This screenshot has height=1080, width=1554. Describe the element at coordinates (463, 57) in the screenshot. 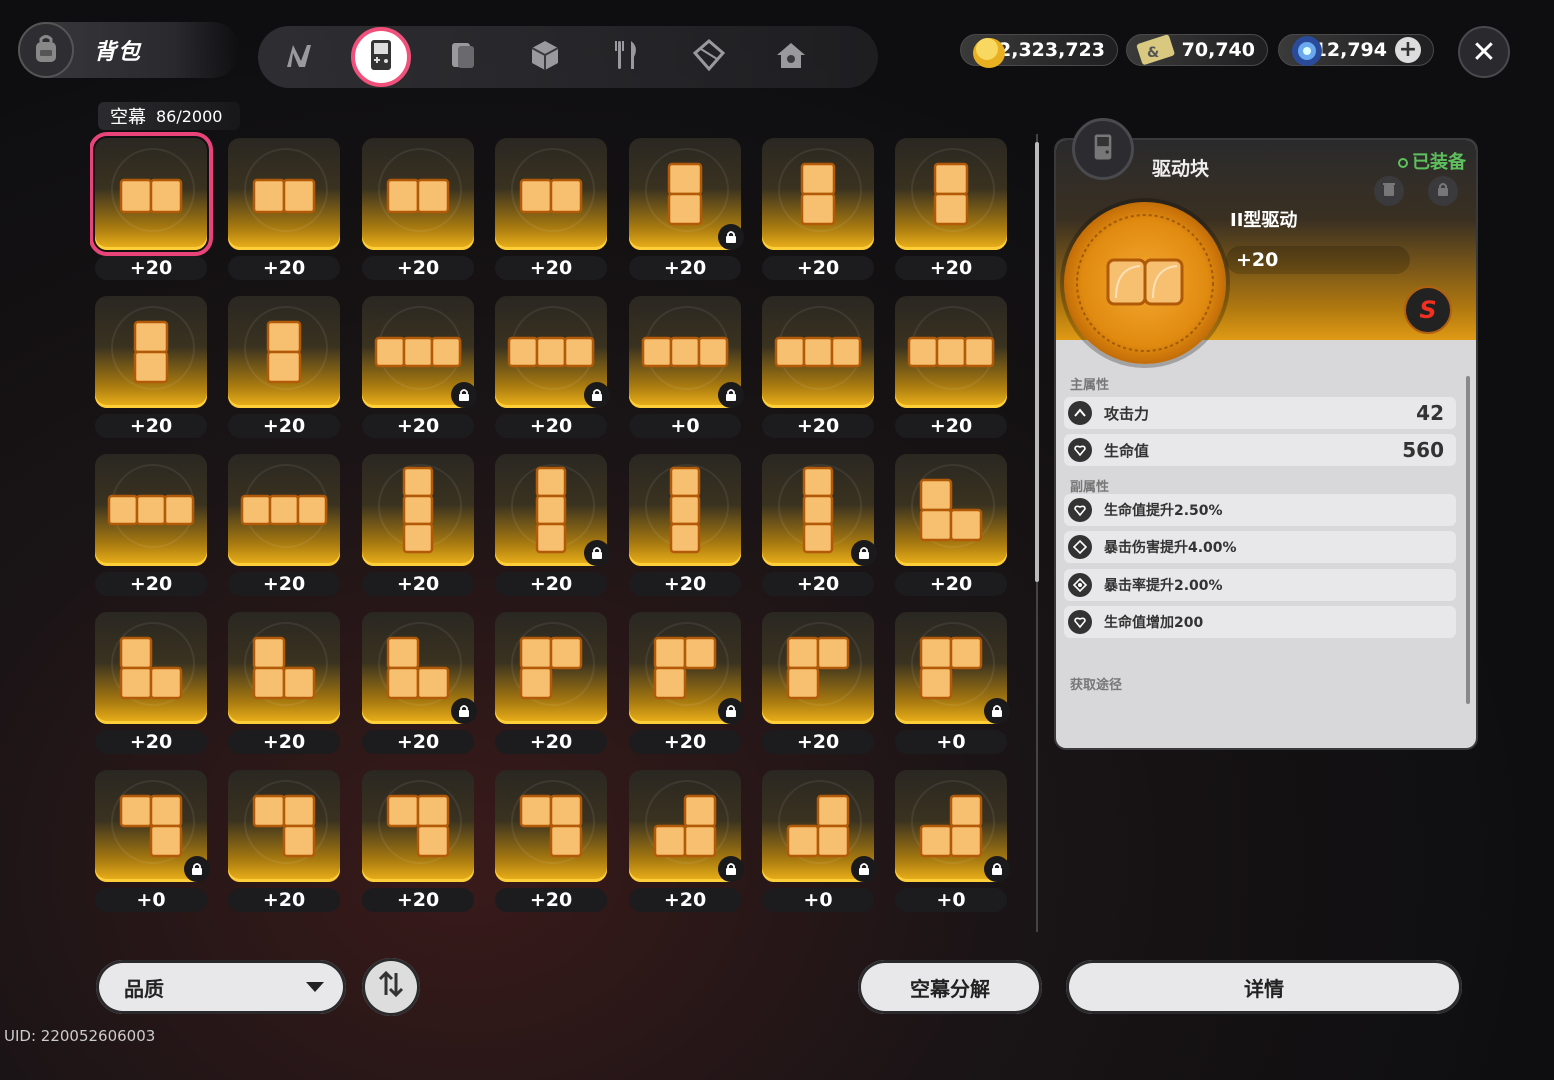

I see `tab-card` at that location.